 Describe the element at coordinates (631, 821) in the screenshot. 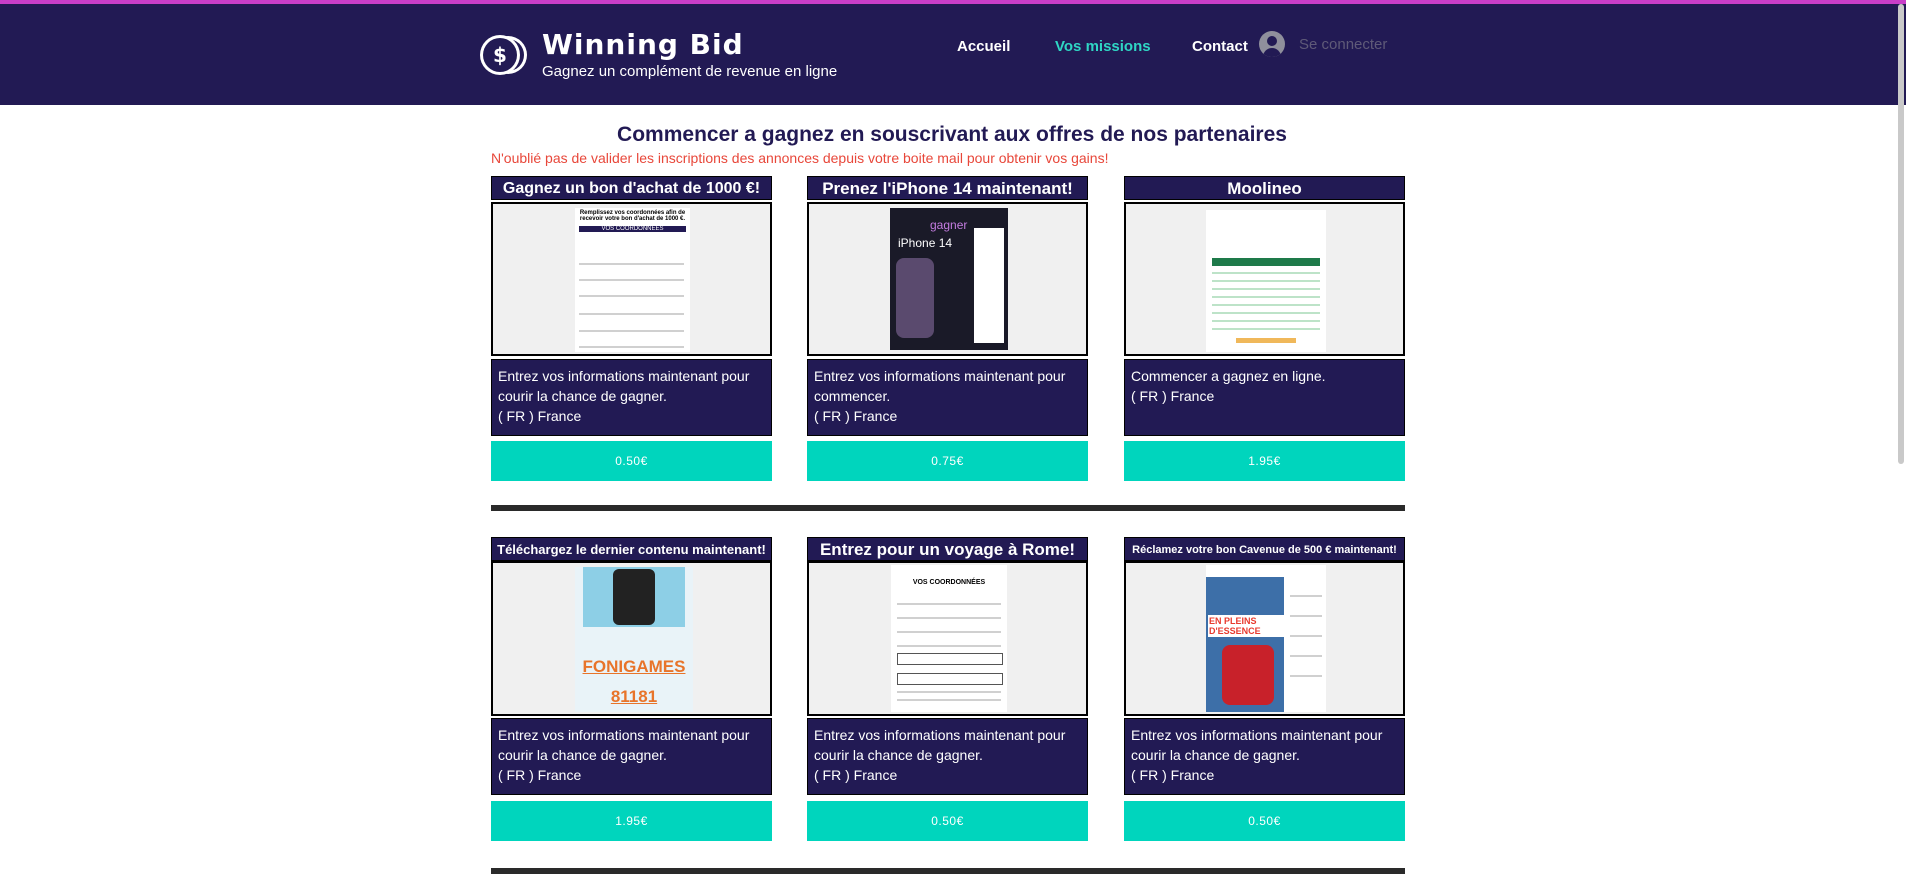

I see `offer-4-price-button: 1.95€` at that location.